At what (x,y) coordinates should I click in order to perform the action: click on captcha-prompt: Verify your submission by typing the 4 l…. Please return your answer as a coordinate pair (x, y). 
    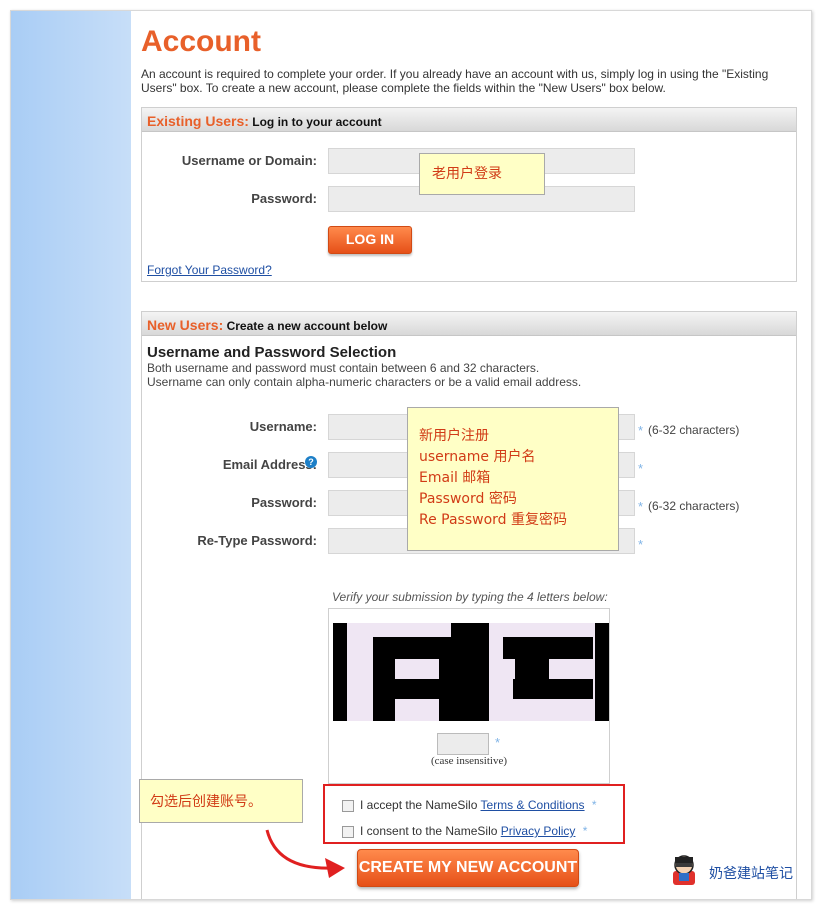
    Looking at the image, I should click on (470, 597).